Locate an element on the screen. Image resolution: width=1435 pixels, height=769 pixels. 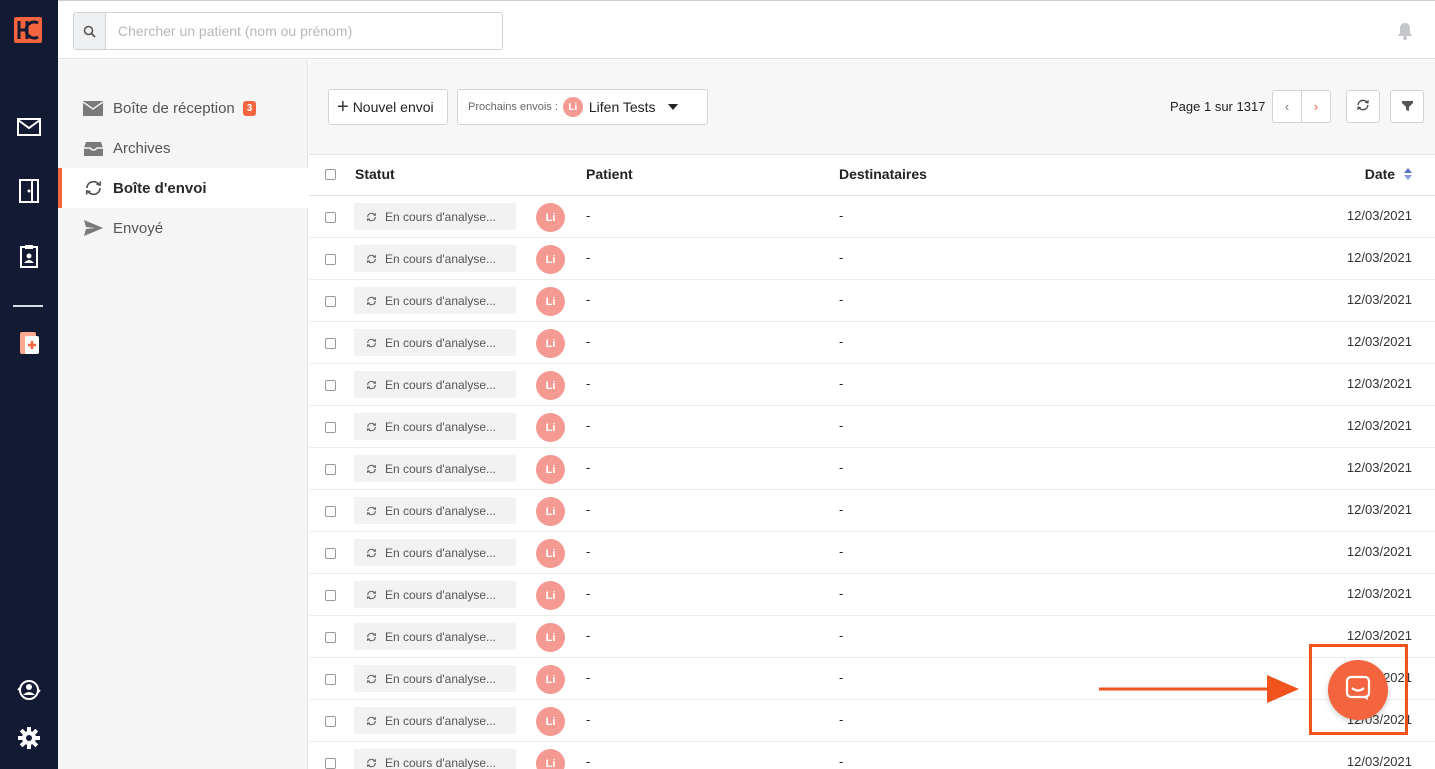
bell-icon is located at coordinates (1405, 31).